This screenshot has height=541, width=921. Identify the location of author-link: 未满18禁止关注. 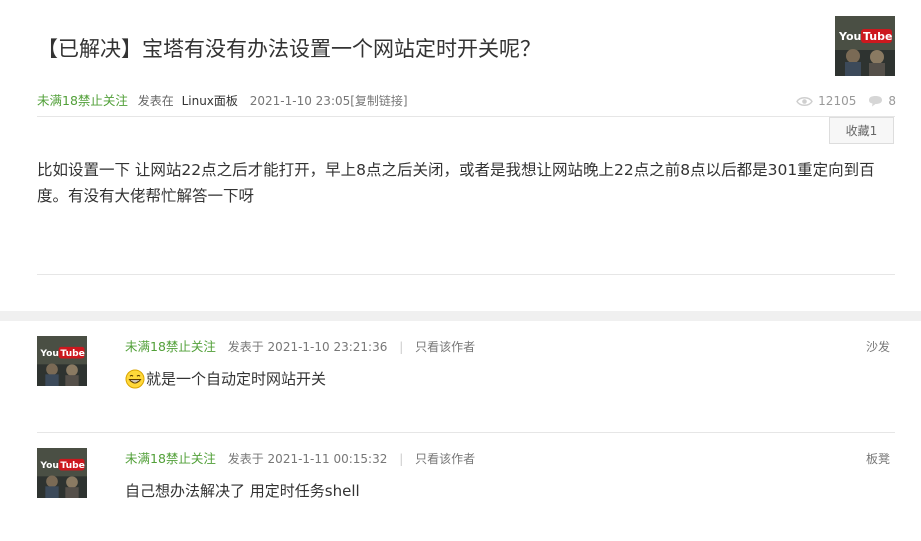
(82, 100).